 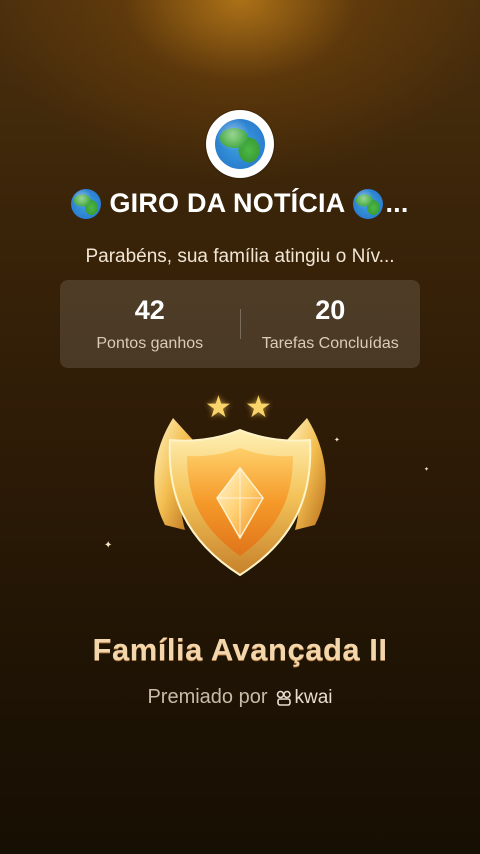 I want to click on stat-points: 42 Pontos ganhos, so click(x=150, y=324).